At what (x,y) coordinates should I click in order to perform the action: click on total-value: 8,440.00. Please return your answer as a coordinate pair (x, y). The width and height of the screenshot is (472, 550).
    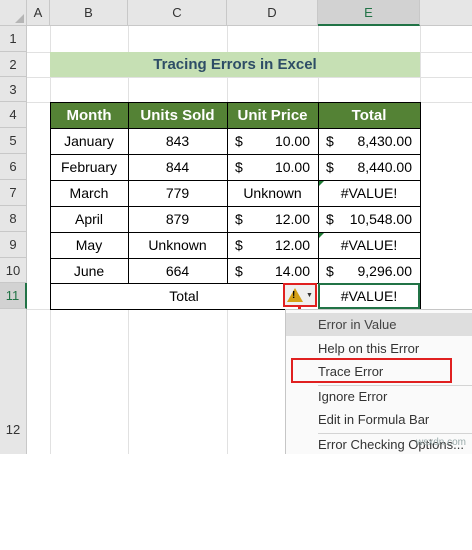
    Looking at the image, I should click on (385, 167).